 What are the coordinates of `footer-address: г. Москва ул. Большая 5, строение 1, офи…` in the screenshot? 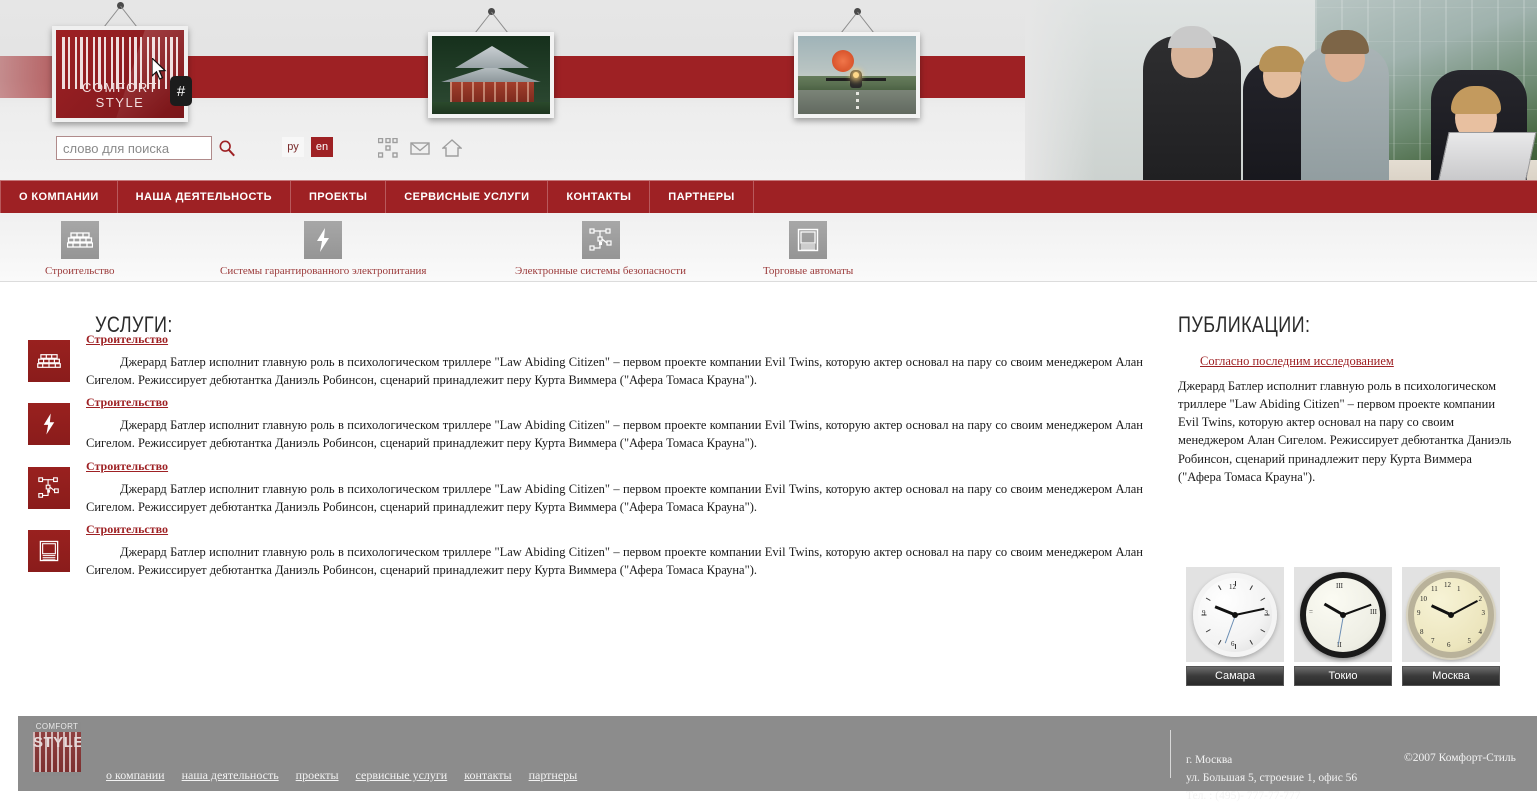 It's located at (1271, 778).